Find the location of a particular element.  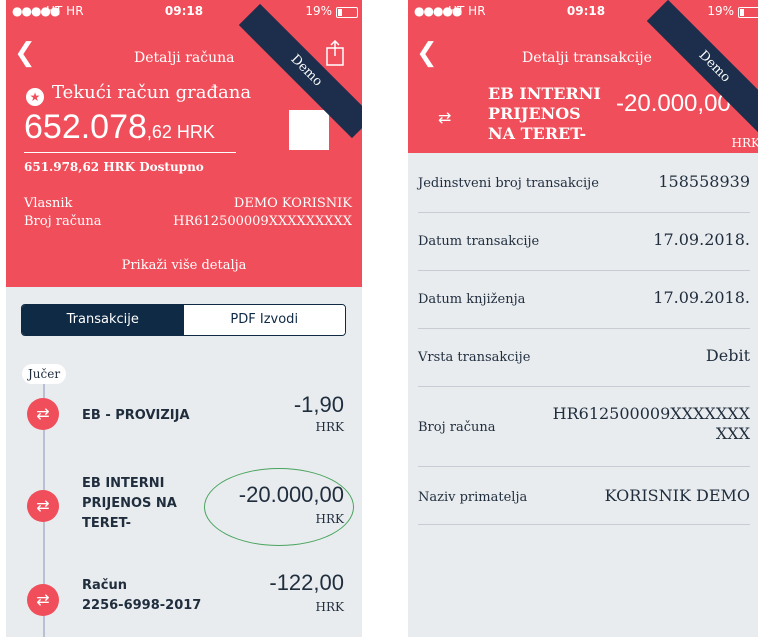

balance-underline is located at coordinates (130, 152).